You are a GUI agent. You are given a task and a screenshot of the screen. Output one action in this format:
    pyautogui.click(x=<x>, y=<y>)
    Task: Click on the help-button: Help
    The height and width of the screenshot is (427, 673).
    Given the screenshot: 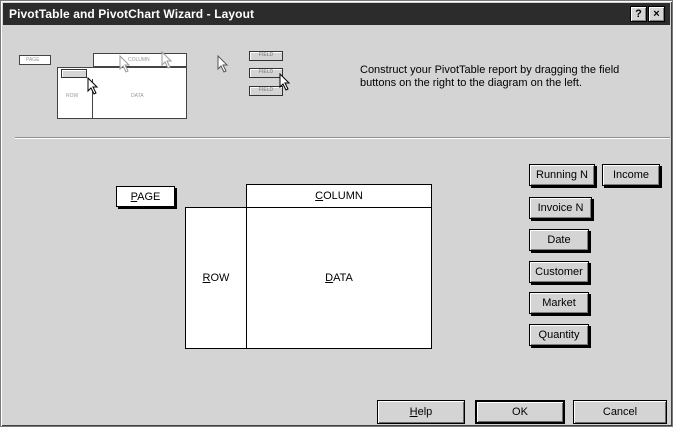 What is the action you would take?
    pyautogui.click(x=421, y=412)
    